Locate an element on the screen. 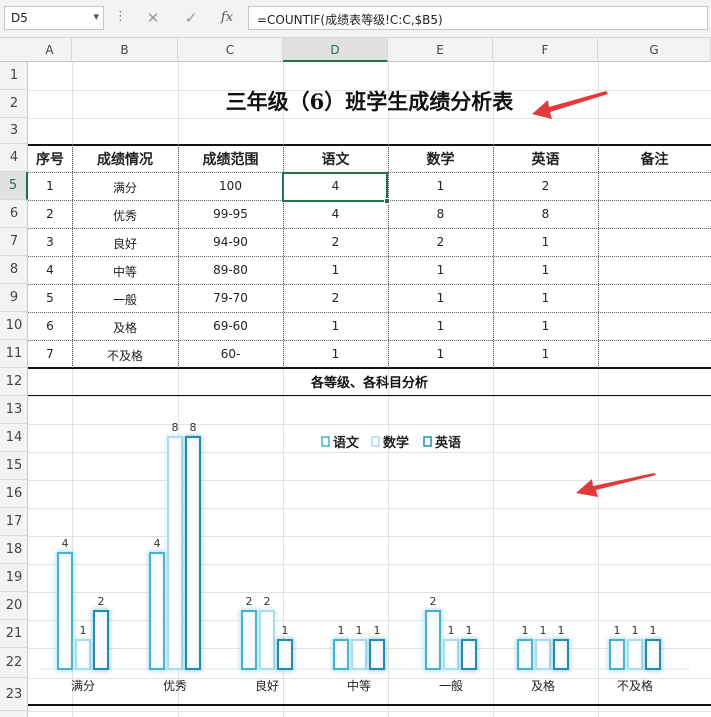 Image resolution: width=711 pixels, height=717 pixels. cancel-icon: ✕ is located at coordinates (153, 18).